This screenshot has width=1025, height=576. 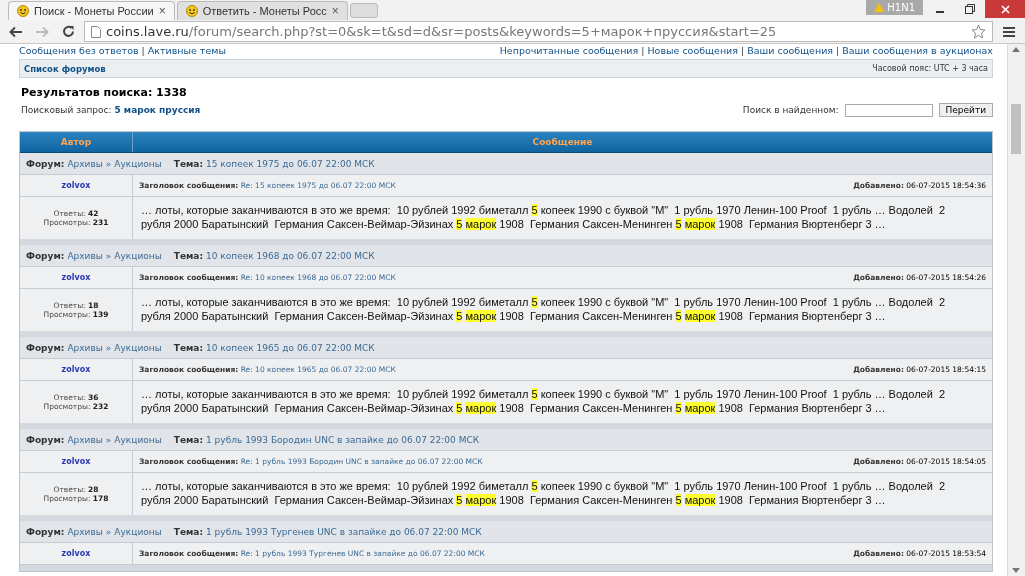 I want to click on scroll-up-icon, so click(x=1016, y=49).